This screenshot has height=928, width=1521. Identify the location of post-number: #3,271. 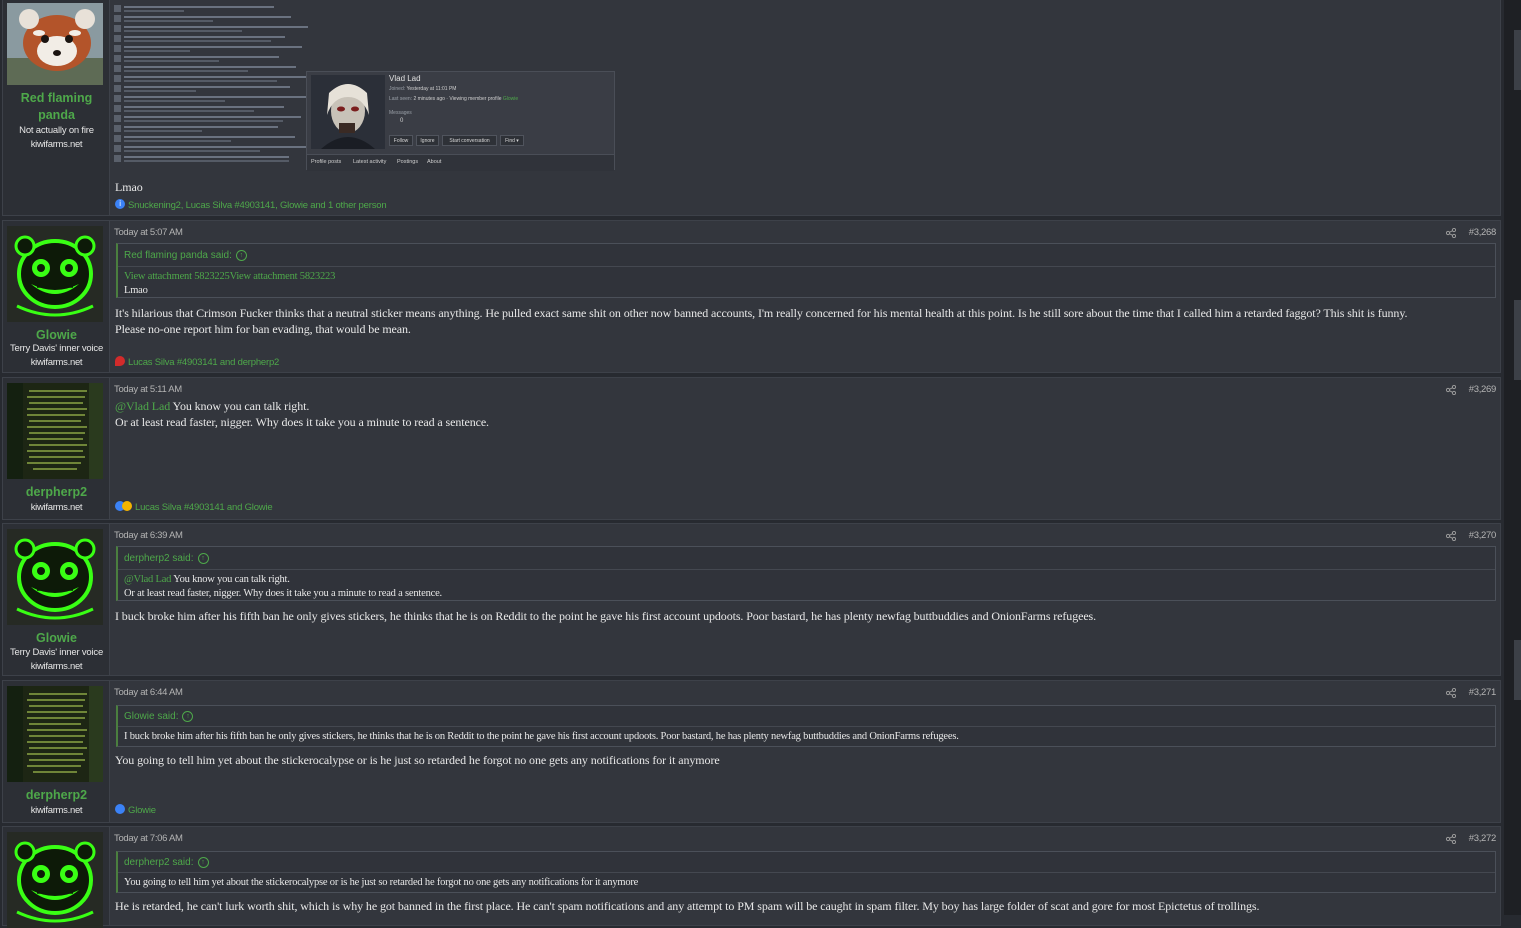
(1483, 692).